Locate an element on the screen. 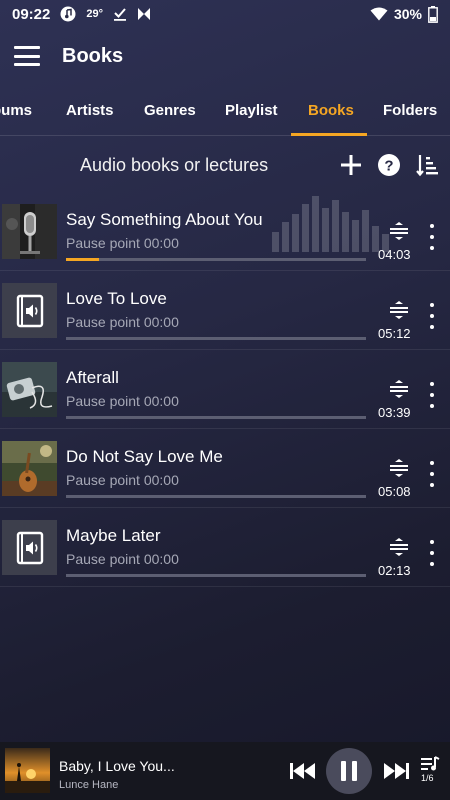  mini-player: Baby, I Love You... Lunce Hane 1/6 is located at coordinates (225, 771).